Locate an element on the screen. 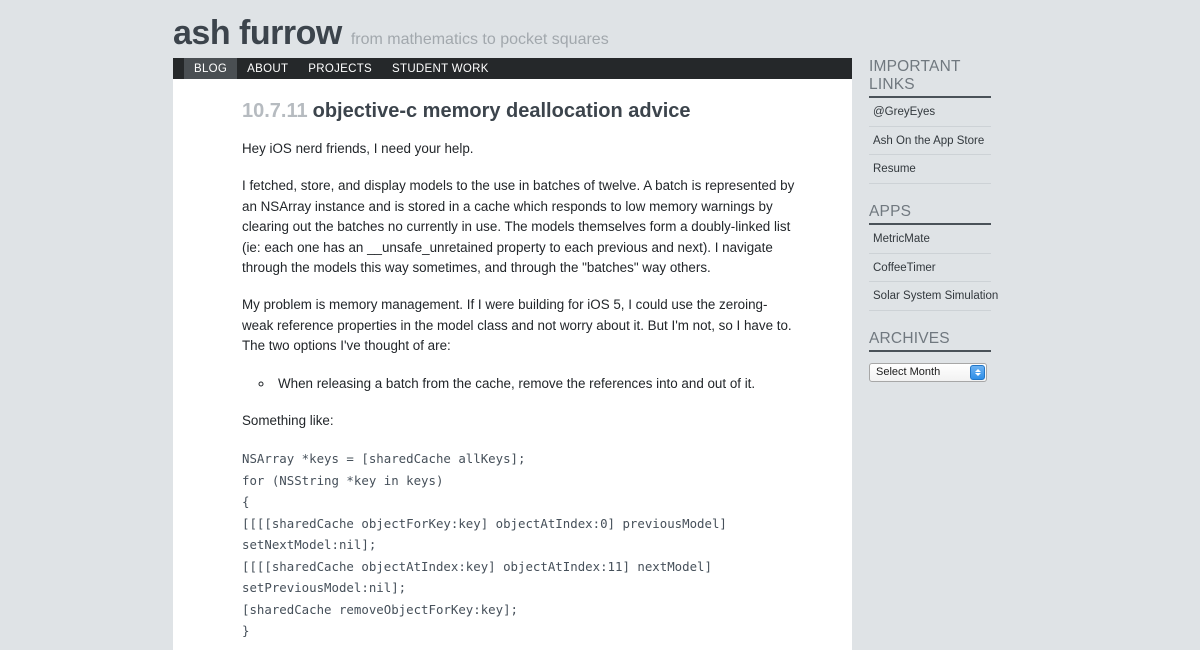 Image resolution: width=1200 pixels, height=650 pixels. nav-item-projects: PROJECTS is located at coordinates (340, 68).